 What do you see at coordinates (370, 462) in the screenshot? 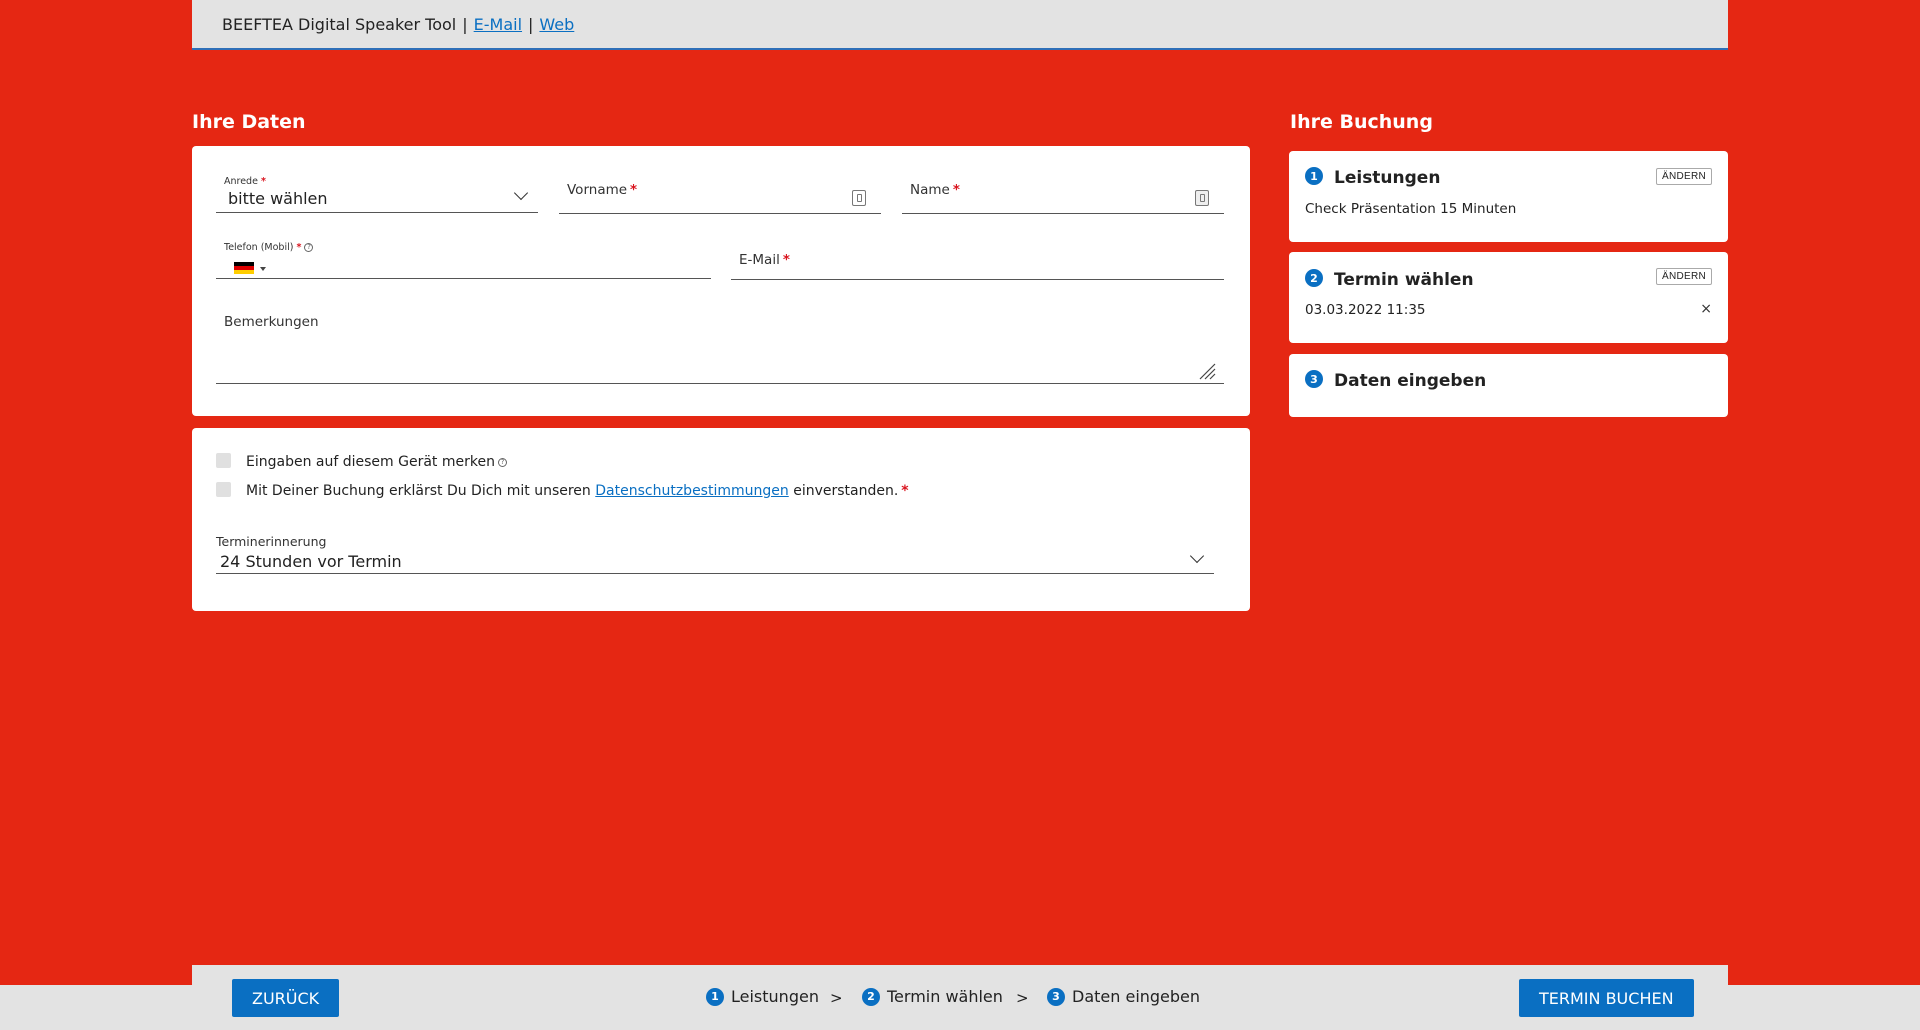
I see `remember-label: Eingaben auf diesem Gerät merken` at bounding box center [370, 462].